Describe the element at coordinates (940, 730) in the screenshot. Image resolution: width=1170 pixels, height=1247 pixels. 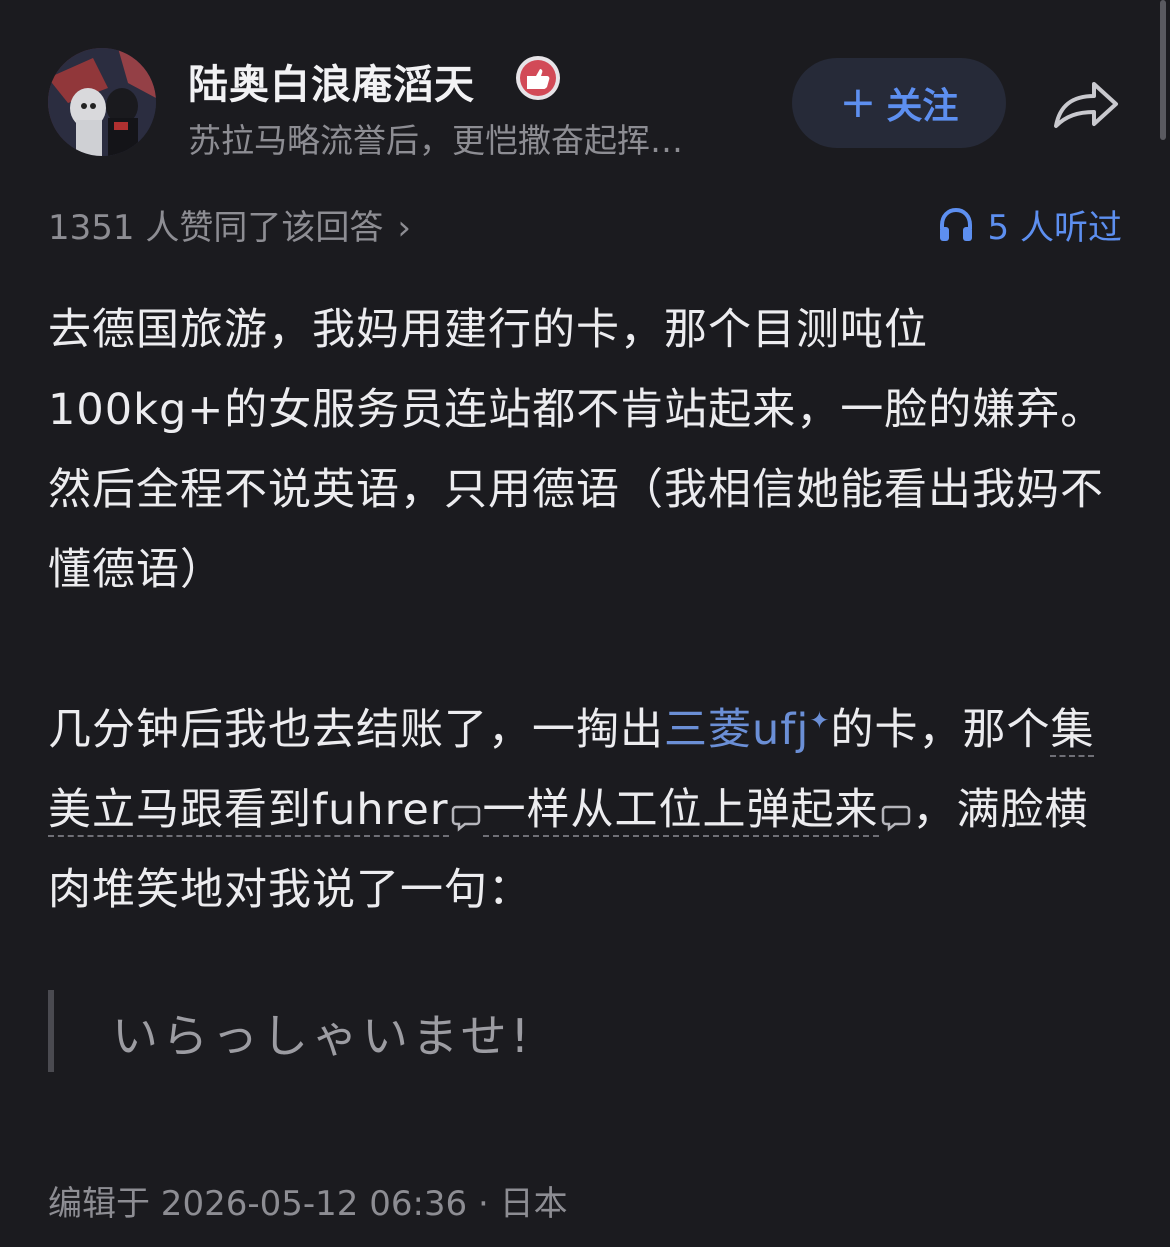
I see `paragraph-2-text-2: 的卡，那个` at that location.